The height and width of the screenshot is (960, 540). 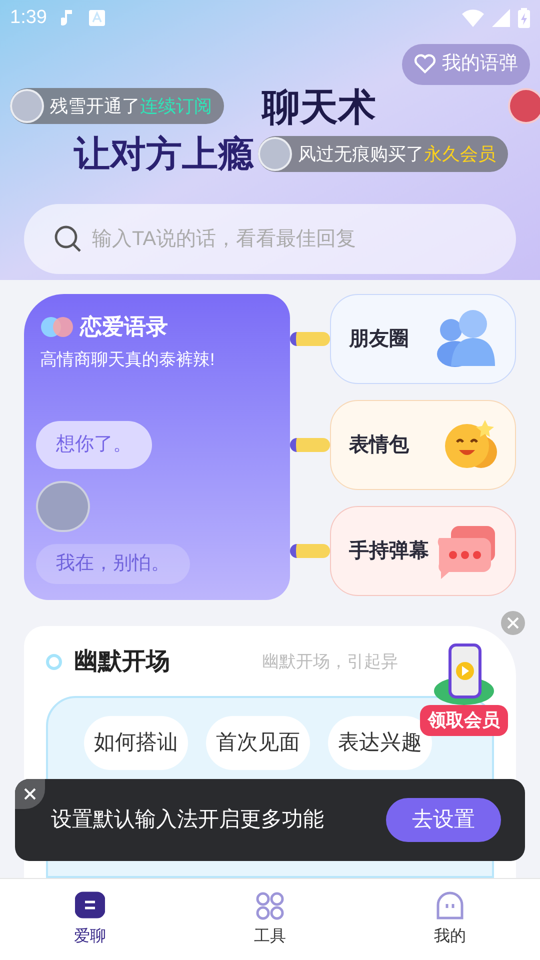 I want to click on feature-card: 手持弹幕, so click(x=423, y=551).